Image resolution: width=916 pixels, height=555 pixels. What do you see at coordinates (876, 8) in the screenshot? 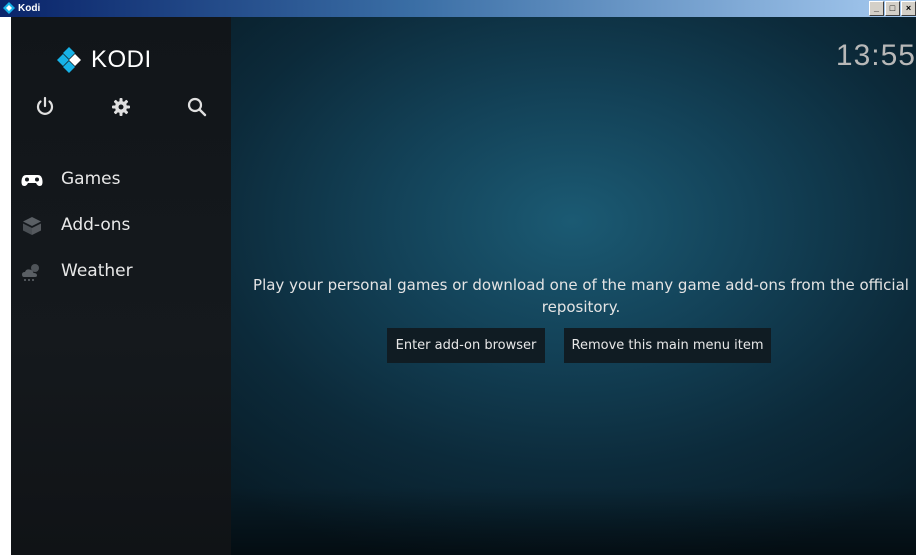
I see `minimize-button: _` at bounding box center [876, 8].